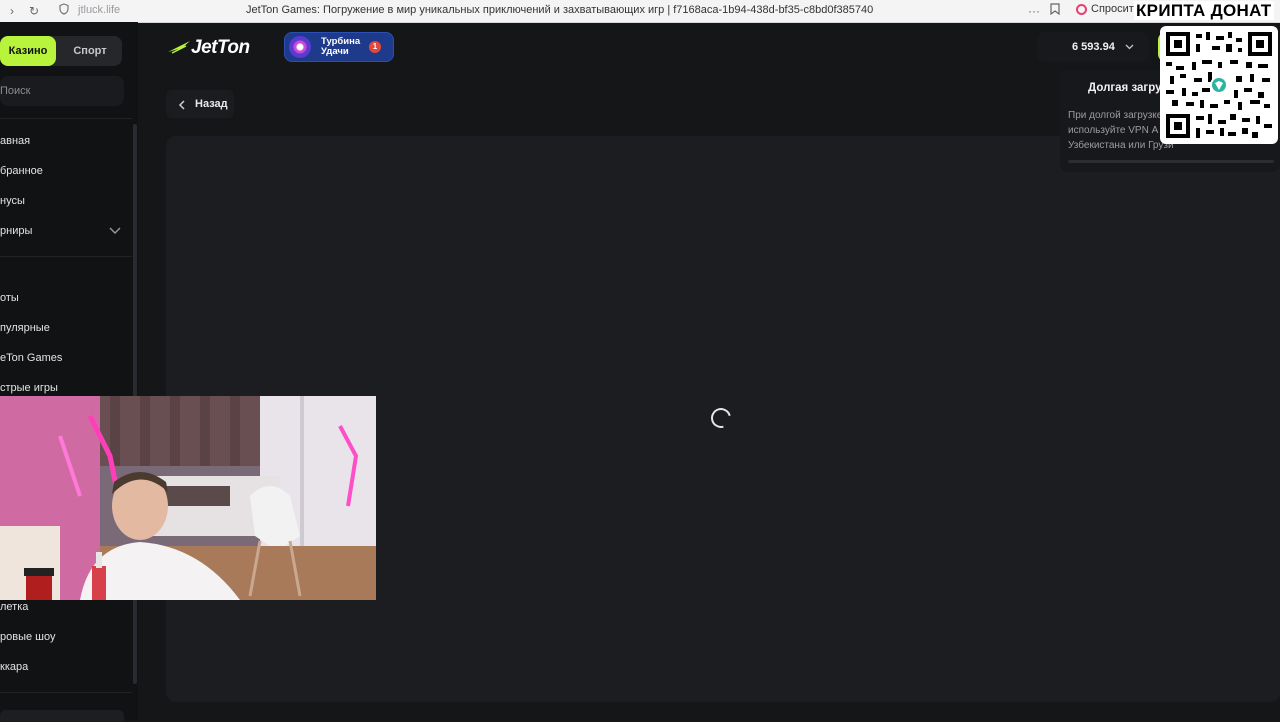 The image size is (1280, 722). I want to click on sidebar-item-slots: оты, so click(9, 298).